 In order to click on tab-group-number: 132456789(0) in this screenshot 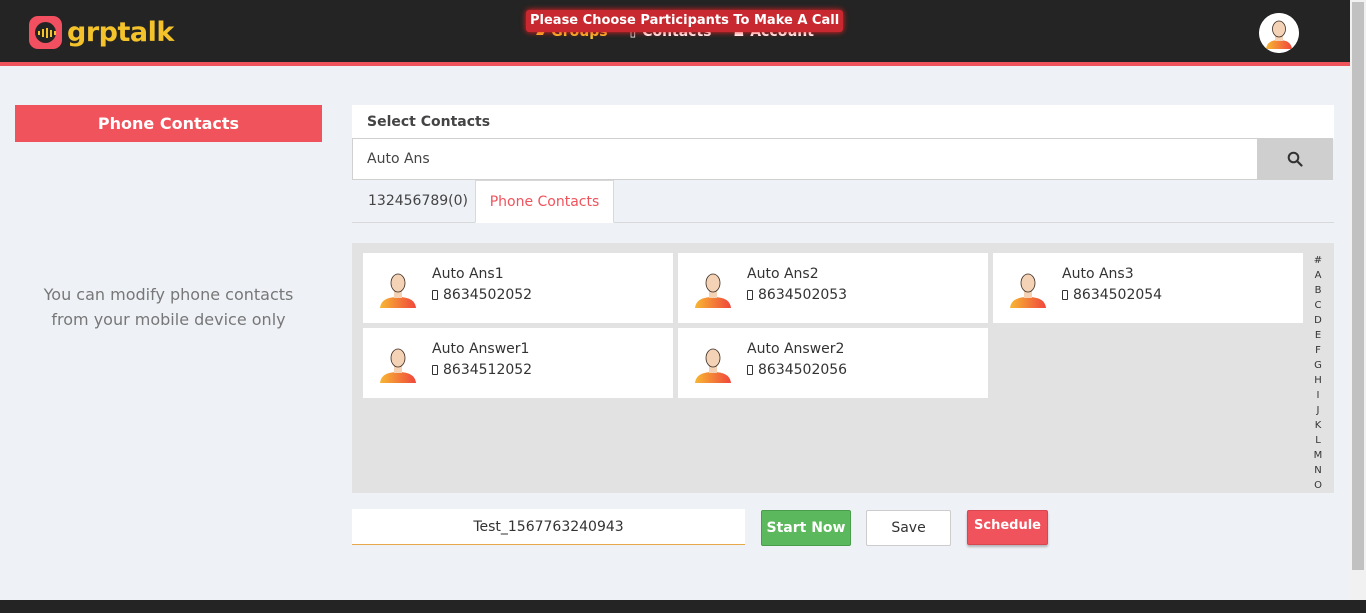, I will do `click(418, 201)`.